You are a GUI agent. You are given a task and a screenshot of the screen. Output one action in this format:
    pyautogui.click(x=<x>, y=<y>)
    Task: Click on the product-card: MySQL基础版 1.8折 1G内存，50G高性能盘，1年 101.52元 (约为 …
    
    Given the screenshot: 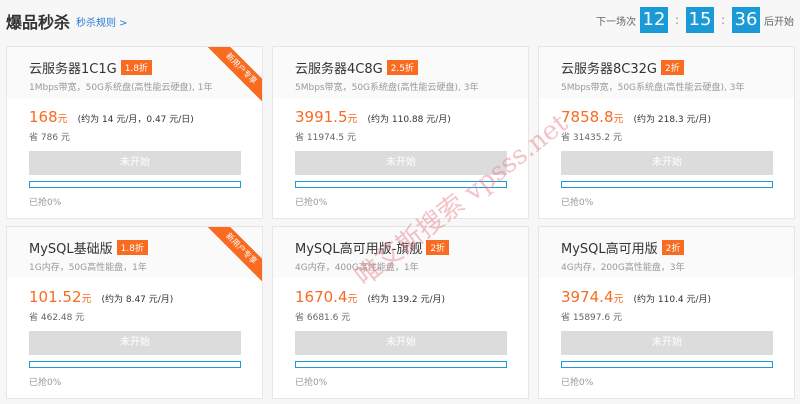 What is the action you would take?
    pyautogui.click(x=134, y=312)
    